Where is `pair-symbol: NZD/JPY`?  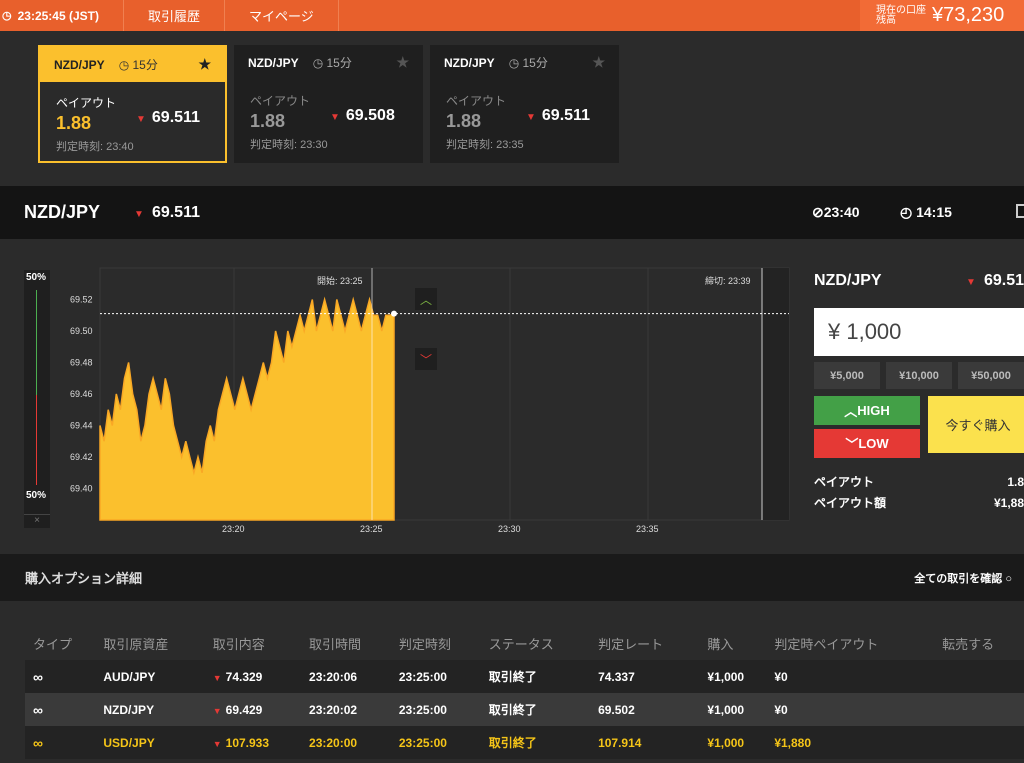
pair-symbol: NZD/JPY is located at coordinates (62, 212).